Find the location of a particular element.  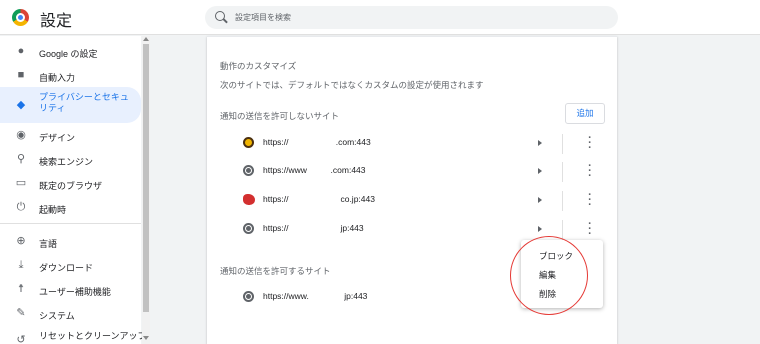

sidebar-item-label: システム is located at coordinates (57, 316).